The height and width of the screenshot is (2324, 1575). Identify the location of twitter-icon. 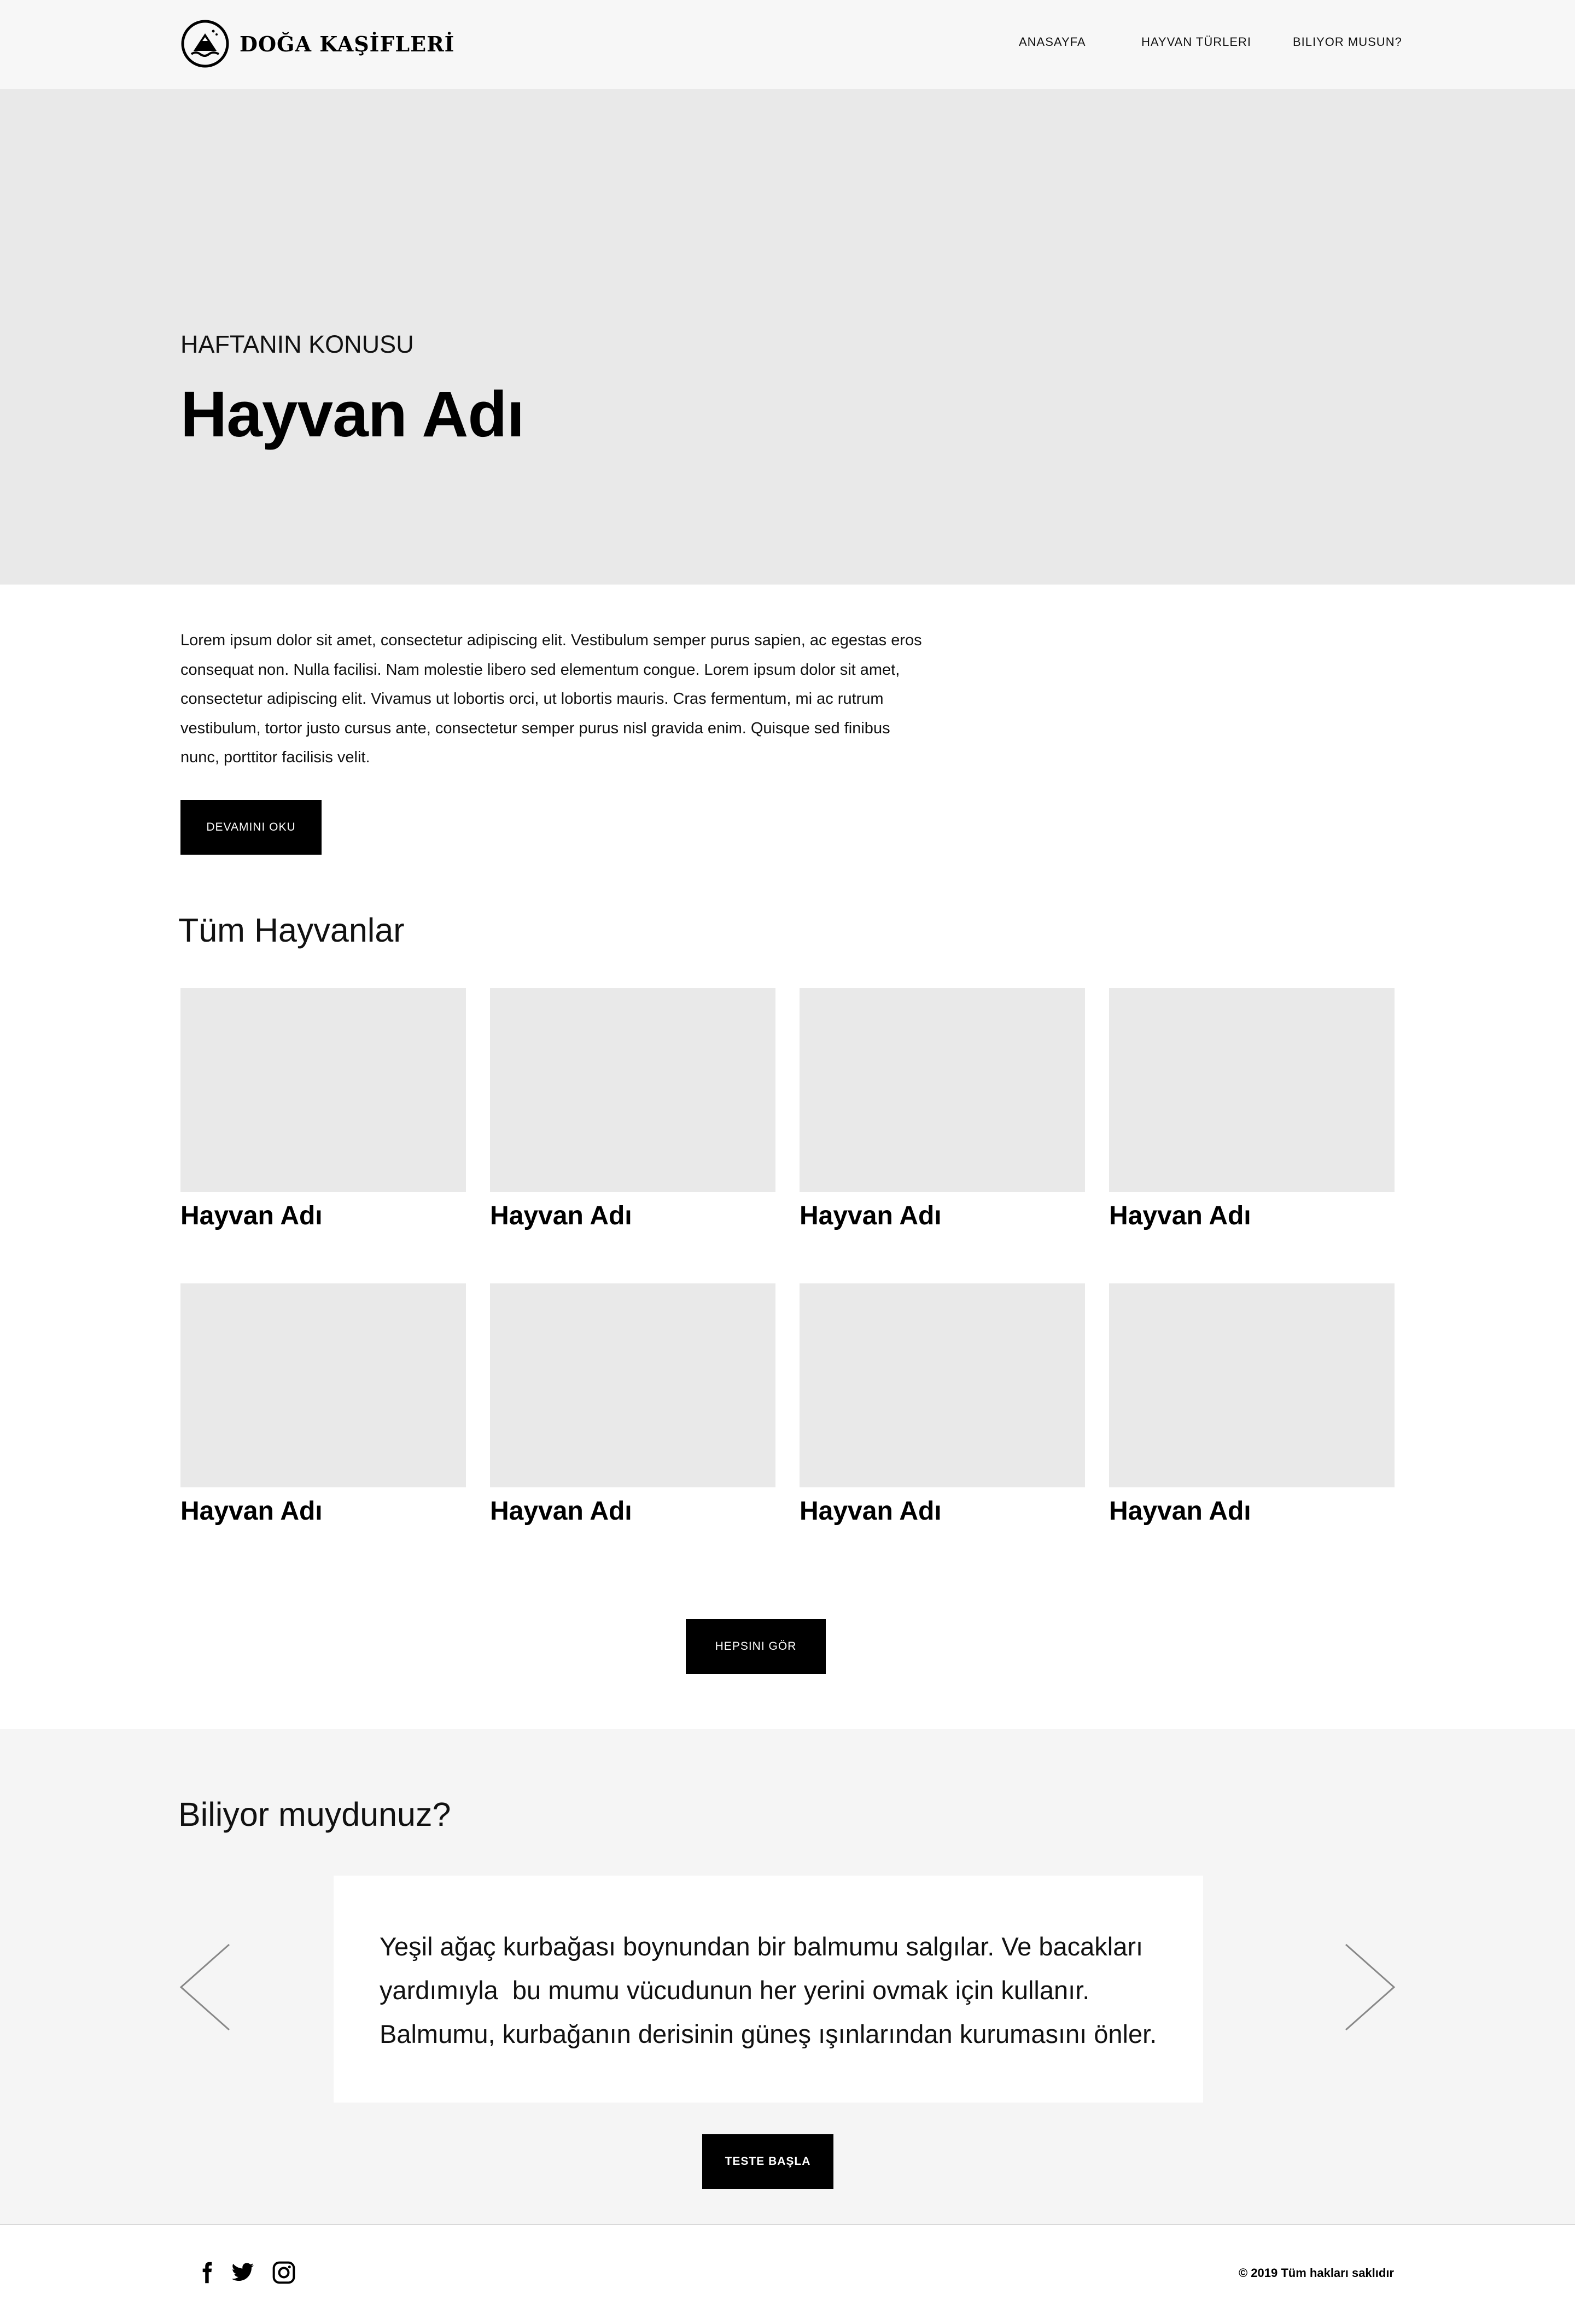
(243, 2273).